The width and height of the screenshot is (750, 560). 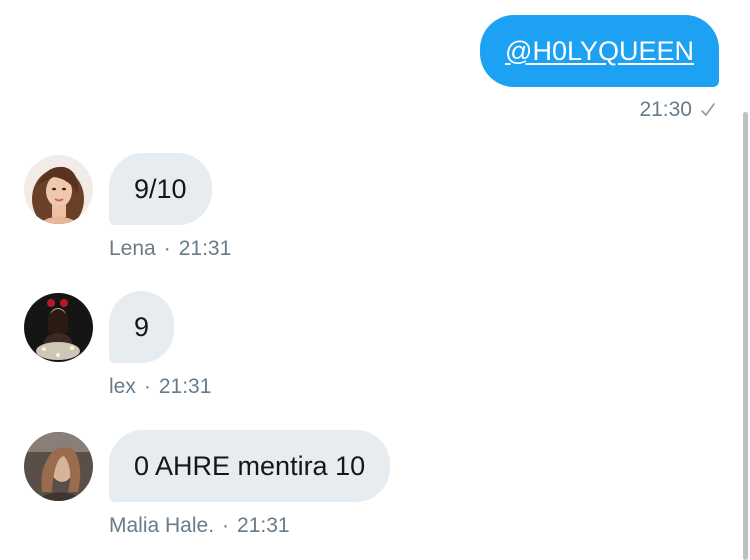 What do you see at coordinates (132, 248) in the screenshot?
I see `author-name: Lena` at bounding box center [132, 248].